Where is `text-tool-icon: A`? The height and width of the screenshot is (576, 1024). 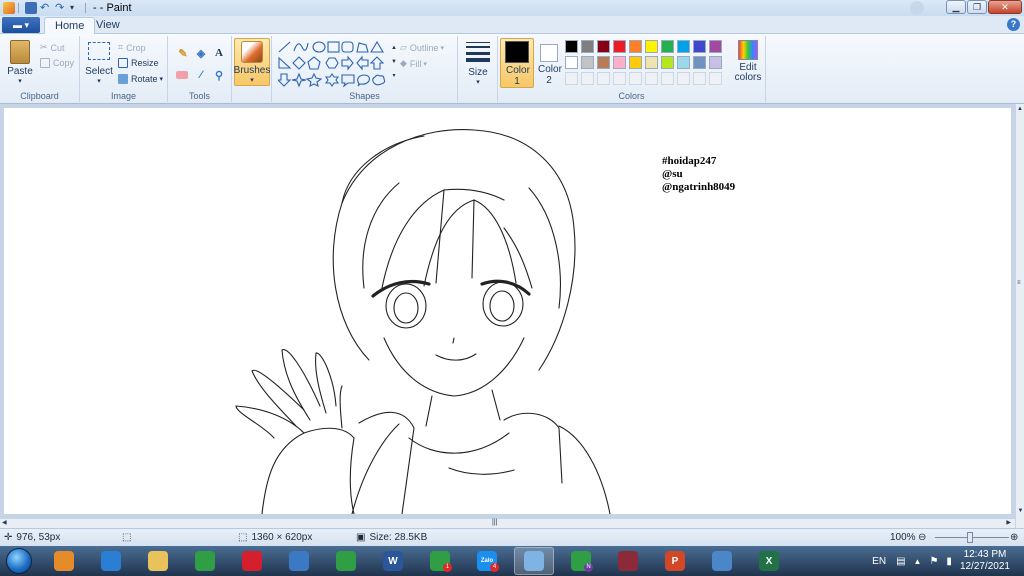 text-tool-icon: A is located at coordinates (219, 53).